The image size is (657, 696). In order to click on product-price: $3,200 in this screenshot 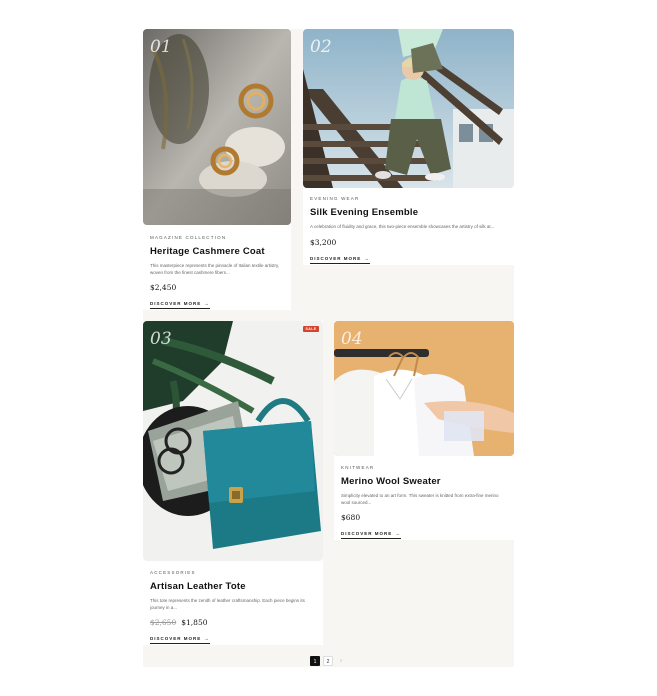, I will do `click(408, 242)`.